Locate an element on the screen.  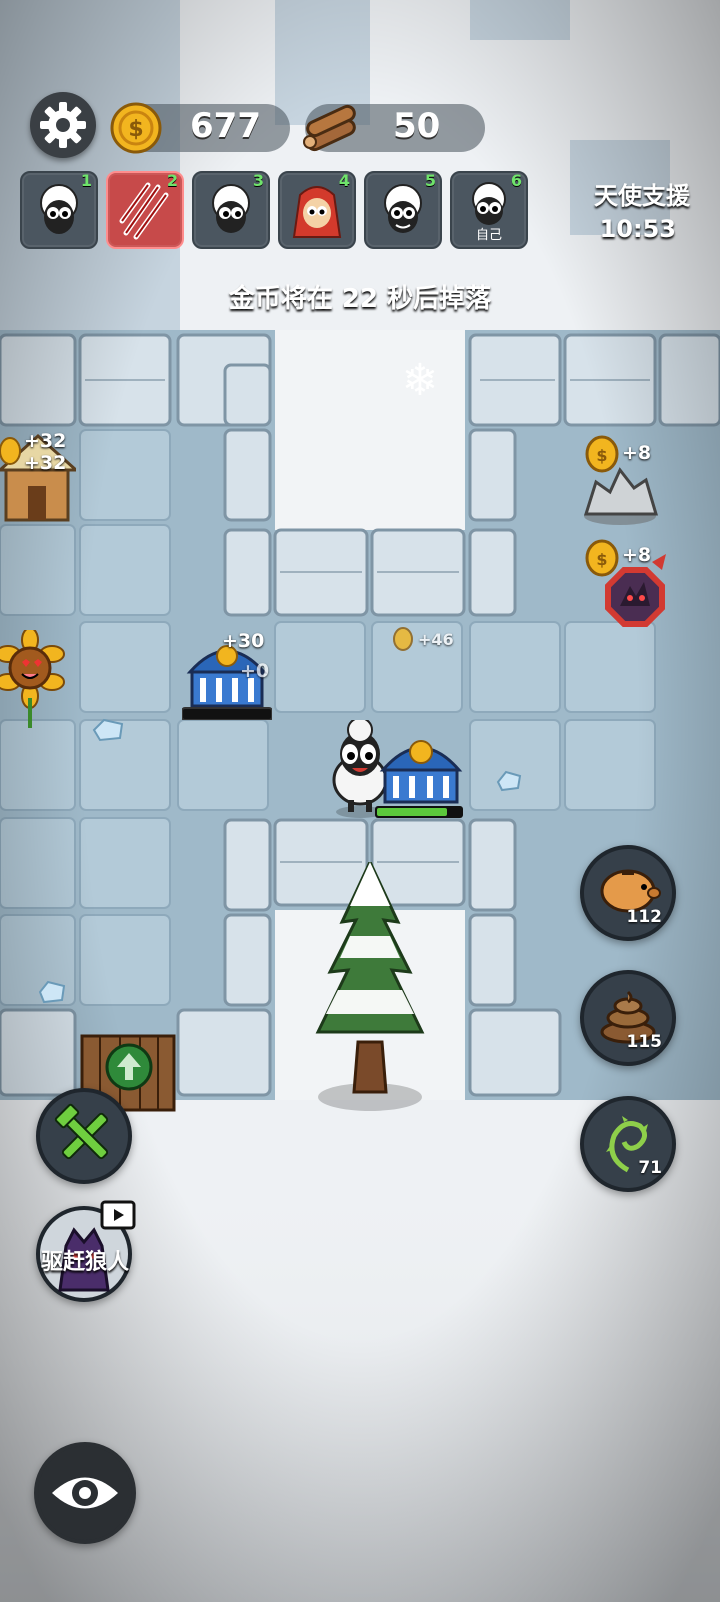
thorn-vine-button: 71 is located at coordinates (628, 1144).